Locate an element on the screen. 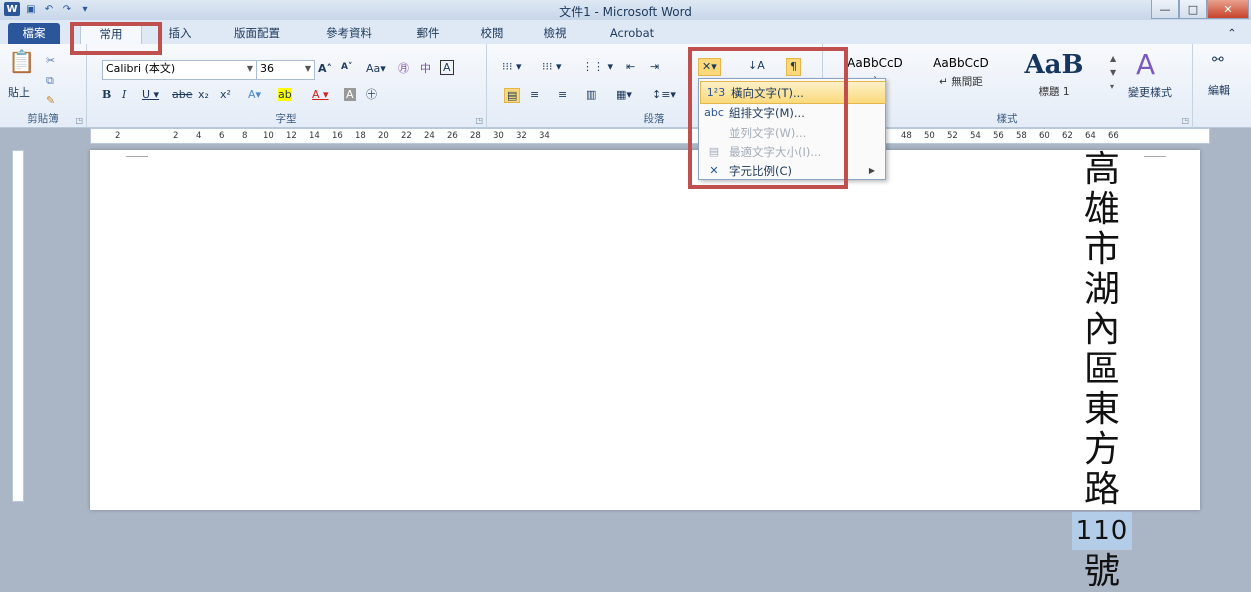 This screenshot has height=592, width=1251. ruler-mark: 64 is located at coordinates (1090, 136).